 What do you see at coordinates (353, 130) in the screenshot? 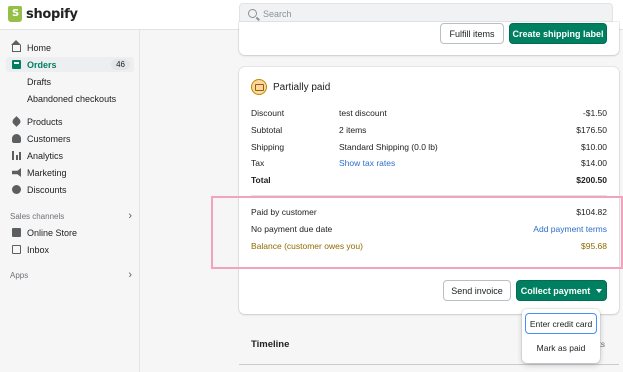
I see `line-detail: 2 items` at bounding box center [353, 130].